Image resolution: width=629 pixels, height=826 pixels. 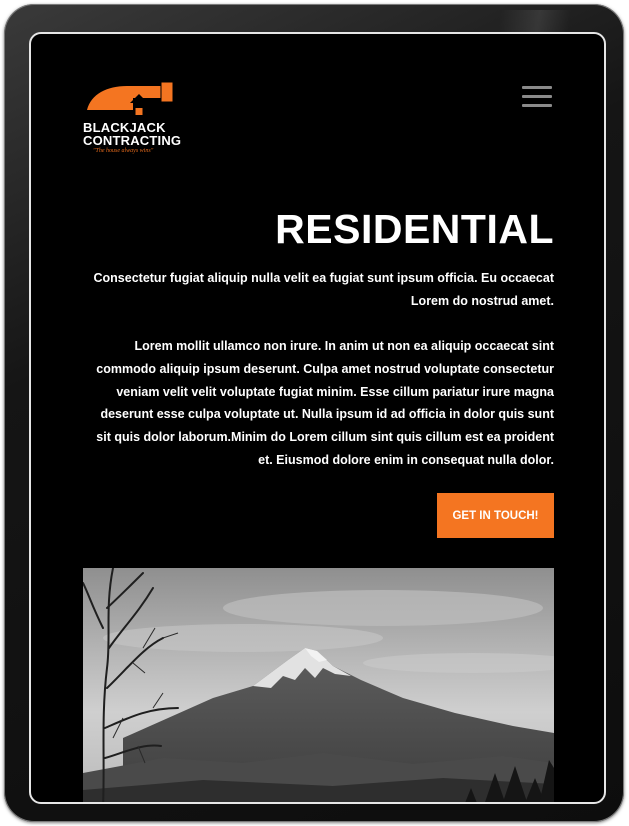 What do you see at coordinates (414, 229) in the screenshot?
I see `page-title: RESIDENTIAL` at bounding box center [414, 229].